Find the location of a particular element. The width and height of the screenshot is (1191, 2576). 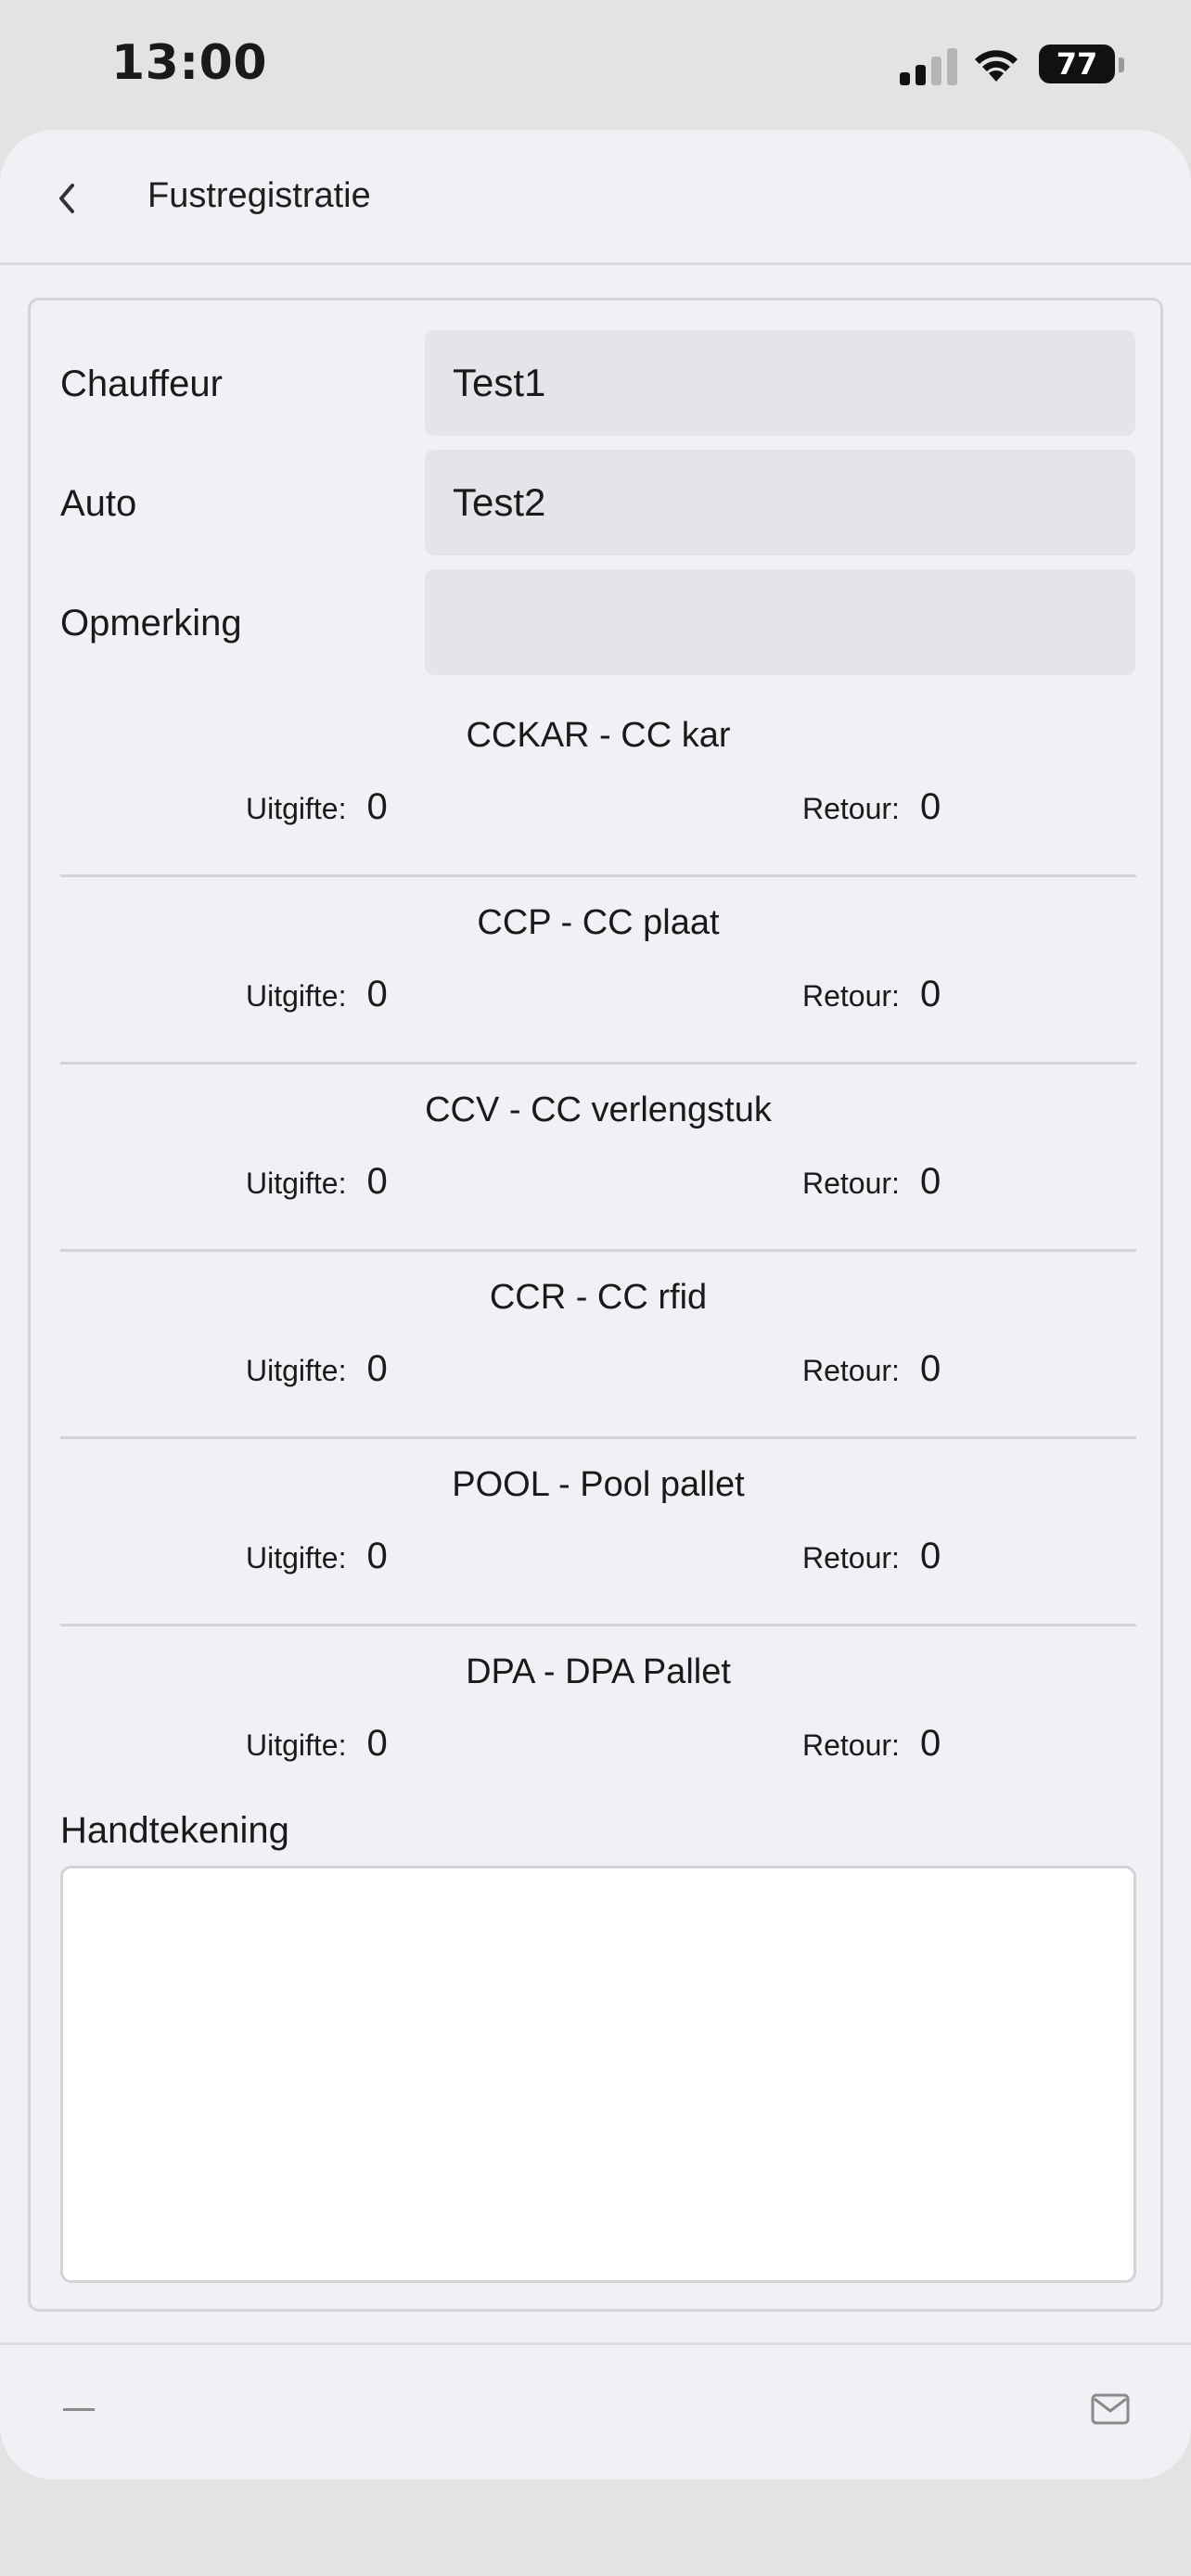

wifi-icon is located at coordinates (996, 66).